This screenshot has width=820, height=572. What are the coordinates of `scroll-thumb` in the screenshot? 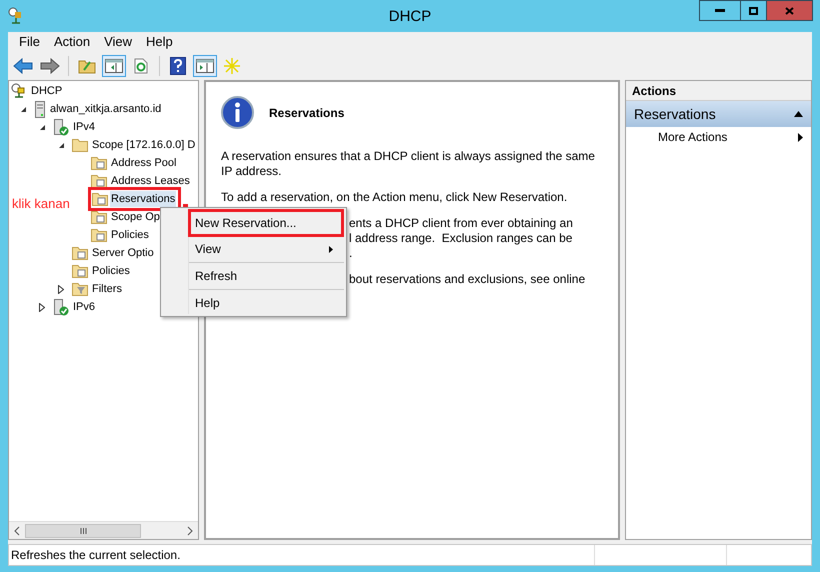 It's located at (83, 531).